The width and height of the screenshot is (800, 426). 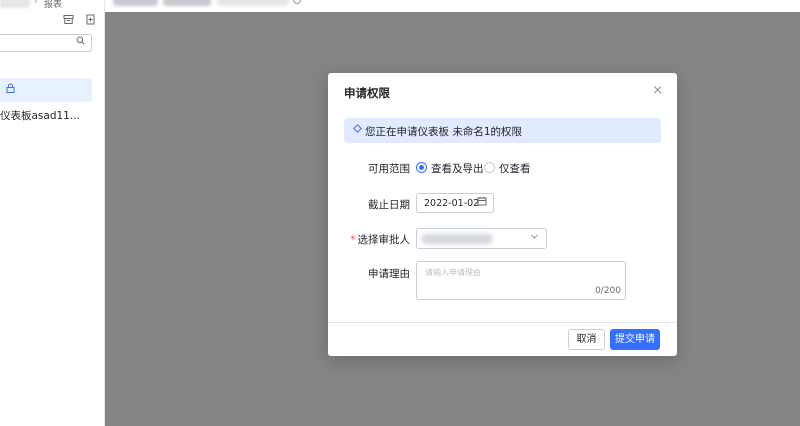 I want to click on info-icon, so click(x=357, y=130).